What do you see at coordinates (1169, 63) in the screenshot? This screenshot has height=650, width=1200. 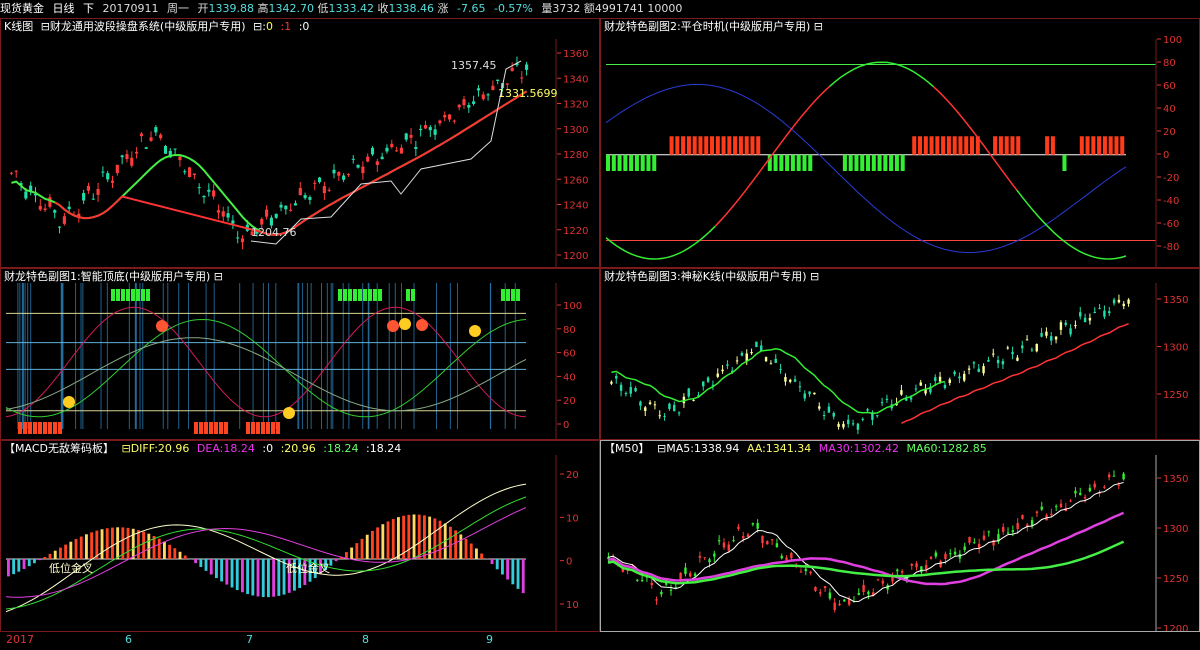 I see `sub2-axis-tick: 80` at bounding box center [1169, 63].